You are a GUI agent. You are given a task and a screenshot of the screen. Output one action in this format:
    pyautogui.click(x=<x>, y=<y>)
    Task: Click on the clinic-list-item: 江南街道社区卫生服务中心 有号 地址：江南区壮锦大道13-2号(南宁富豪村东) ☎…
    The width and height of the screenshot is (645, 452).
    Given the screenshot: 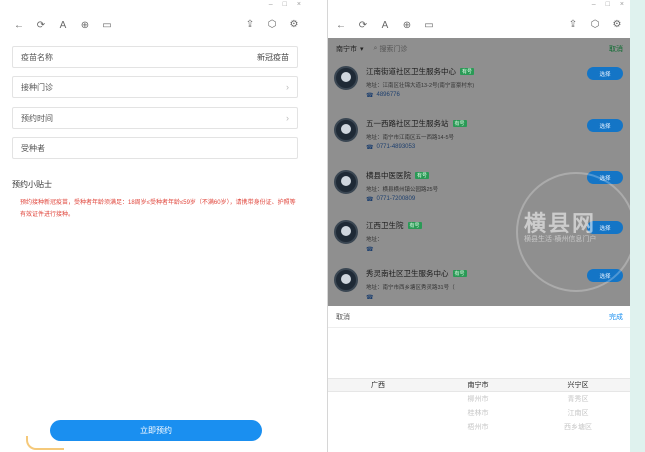 What is the action you would take?
    pyautogui.click(x=479, y=88)
    